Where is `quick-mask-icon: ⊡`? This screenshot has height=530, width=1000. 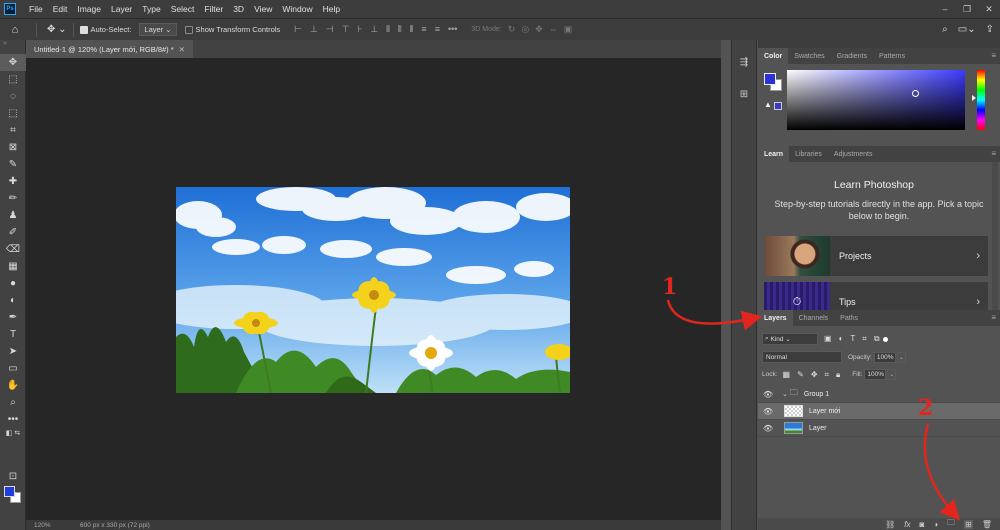
quick-mask-icon: ⊡ is located at coordinates (13, 476).